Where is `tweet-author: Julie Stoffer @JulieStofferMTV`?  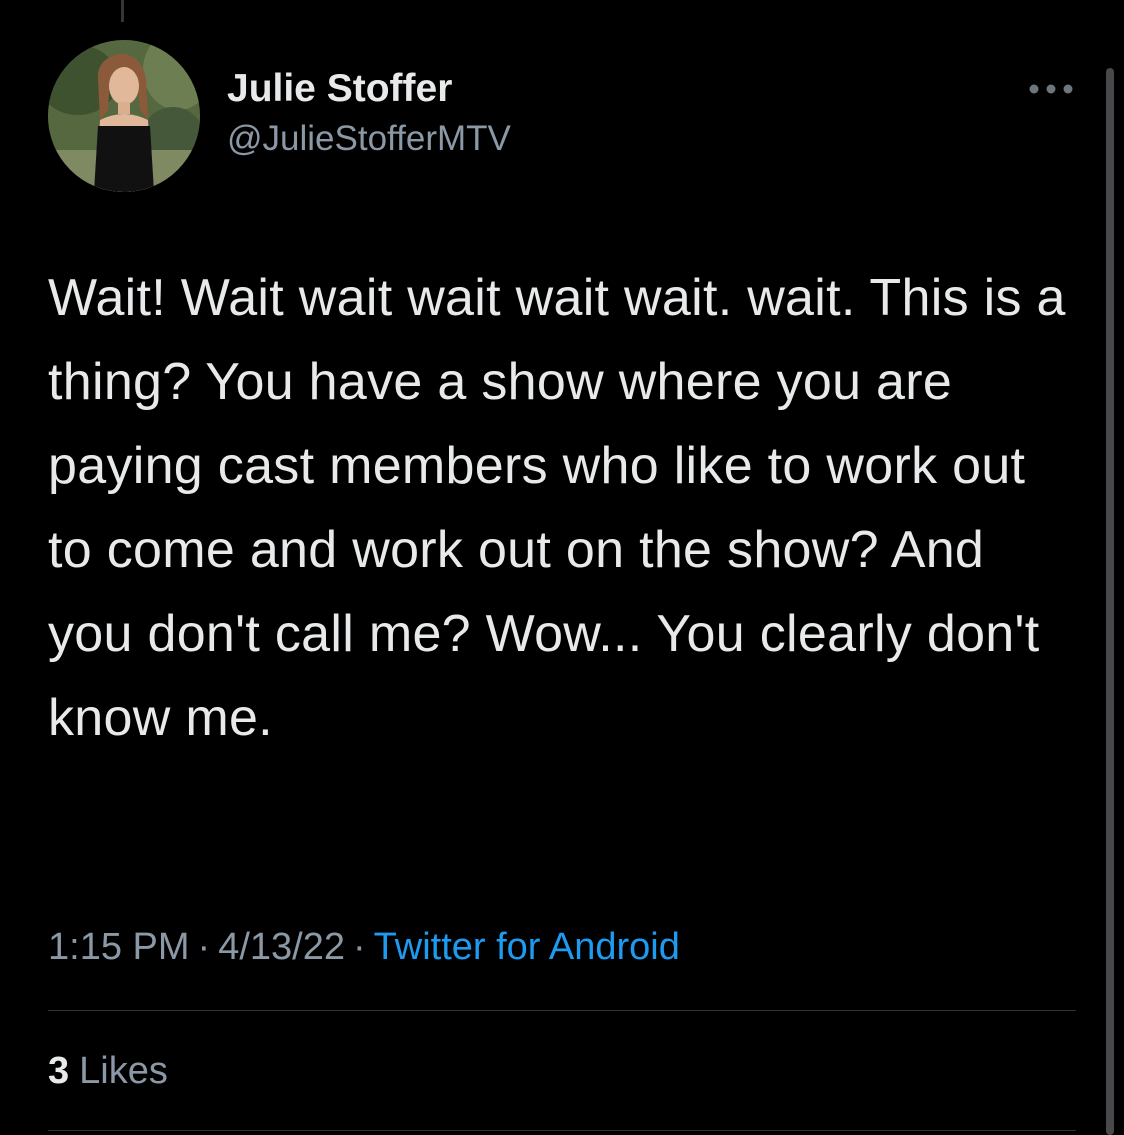 tweet-author: Julie Stoffer @JulieStofferMTV is located at coordinates (369, 113).